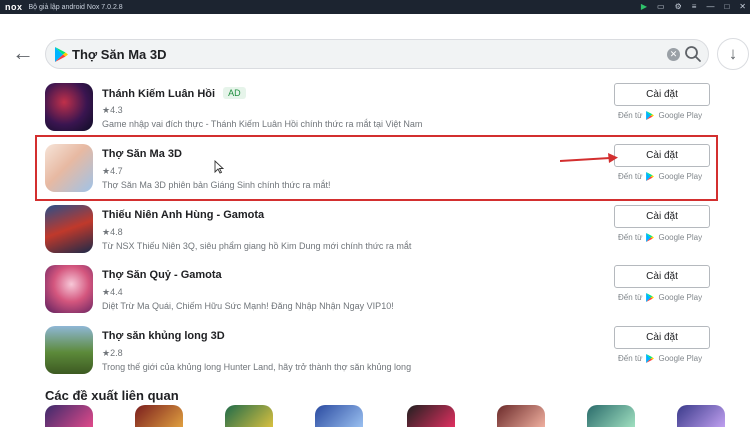 The width and height of the screenshot is (750, 427). I want to click on app-name: Thánh Kiếm Luân Hồi AD, so click(174, 93).